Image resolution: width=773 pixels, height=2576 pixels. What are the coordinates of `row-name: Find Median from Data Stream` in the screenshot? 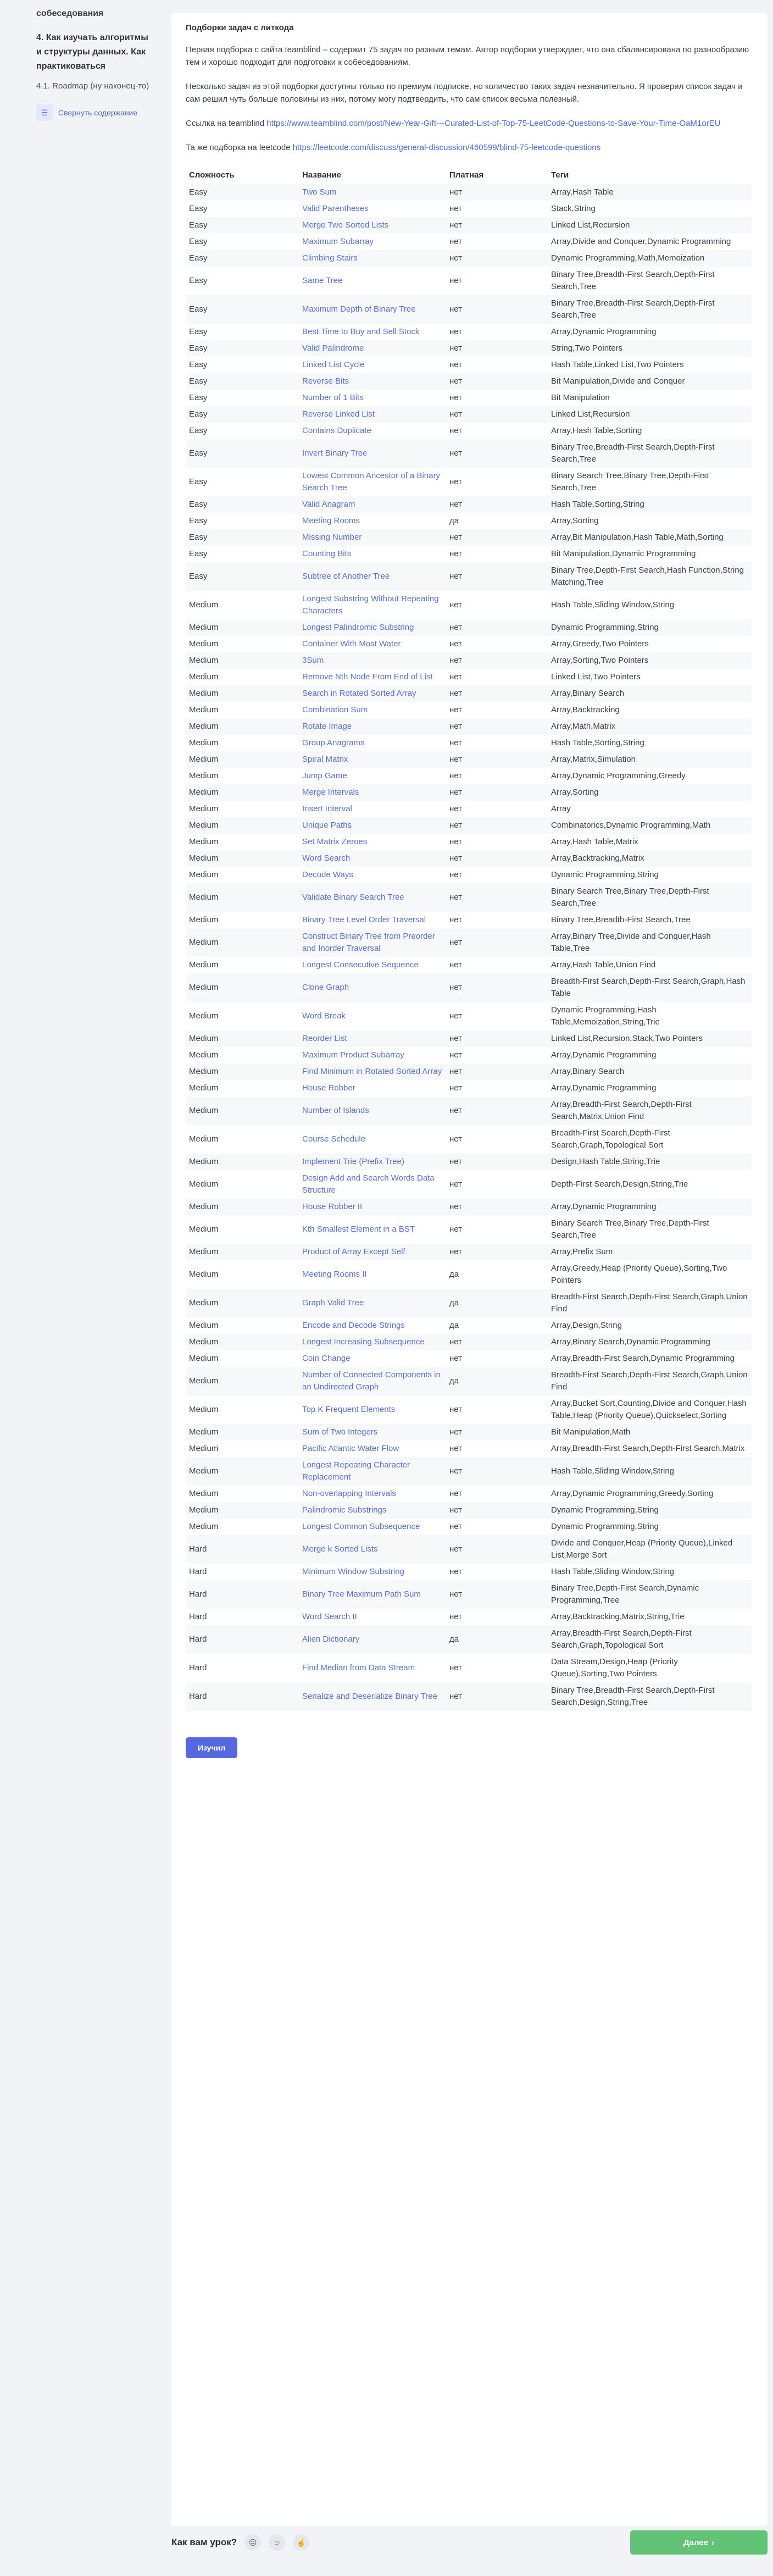 It's located at (372, 1668).